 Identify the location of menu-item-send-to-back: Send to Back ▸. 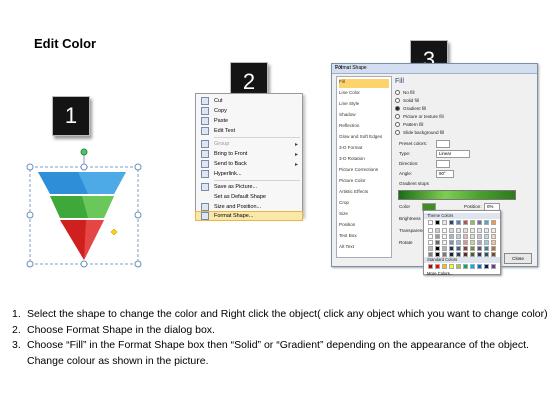
(249, 164).